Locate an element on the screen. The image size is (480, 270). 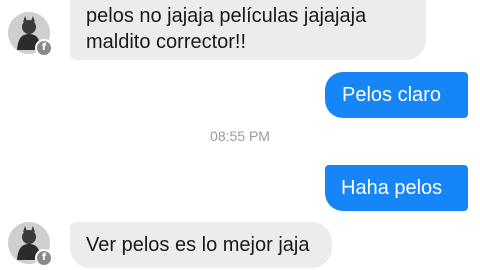
message-bubble-incoming: Ver pelos es lo mejor jaja is located at coordinates (201, 245).